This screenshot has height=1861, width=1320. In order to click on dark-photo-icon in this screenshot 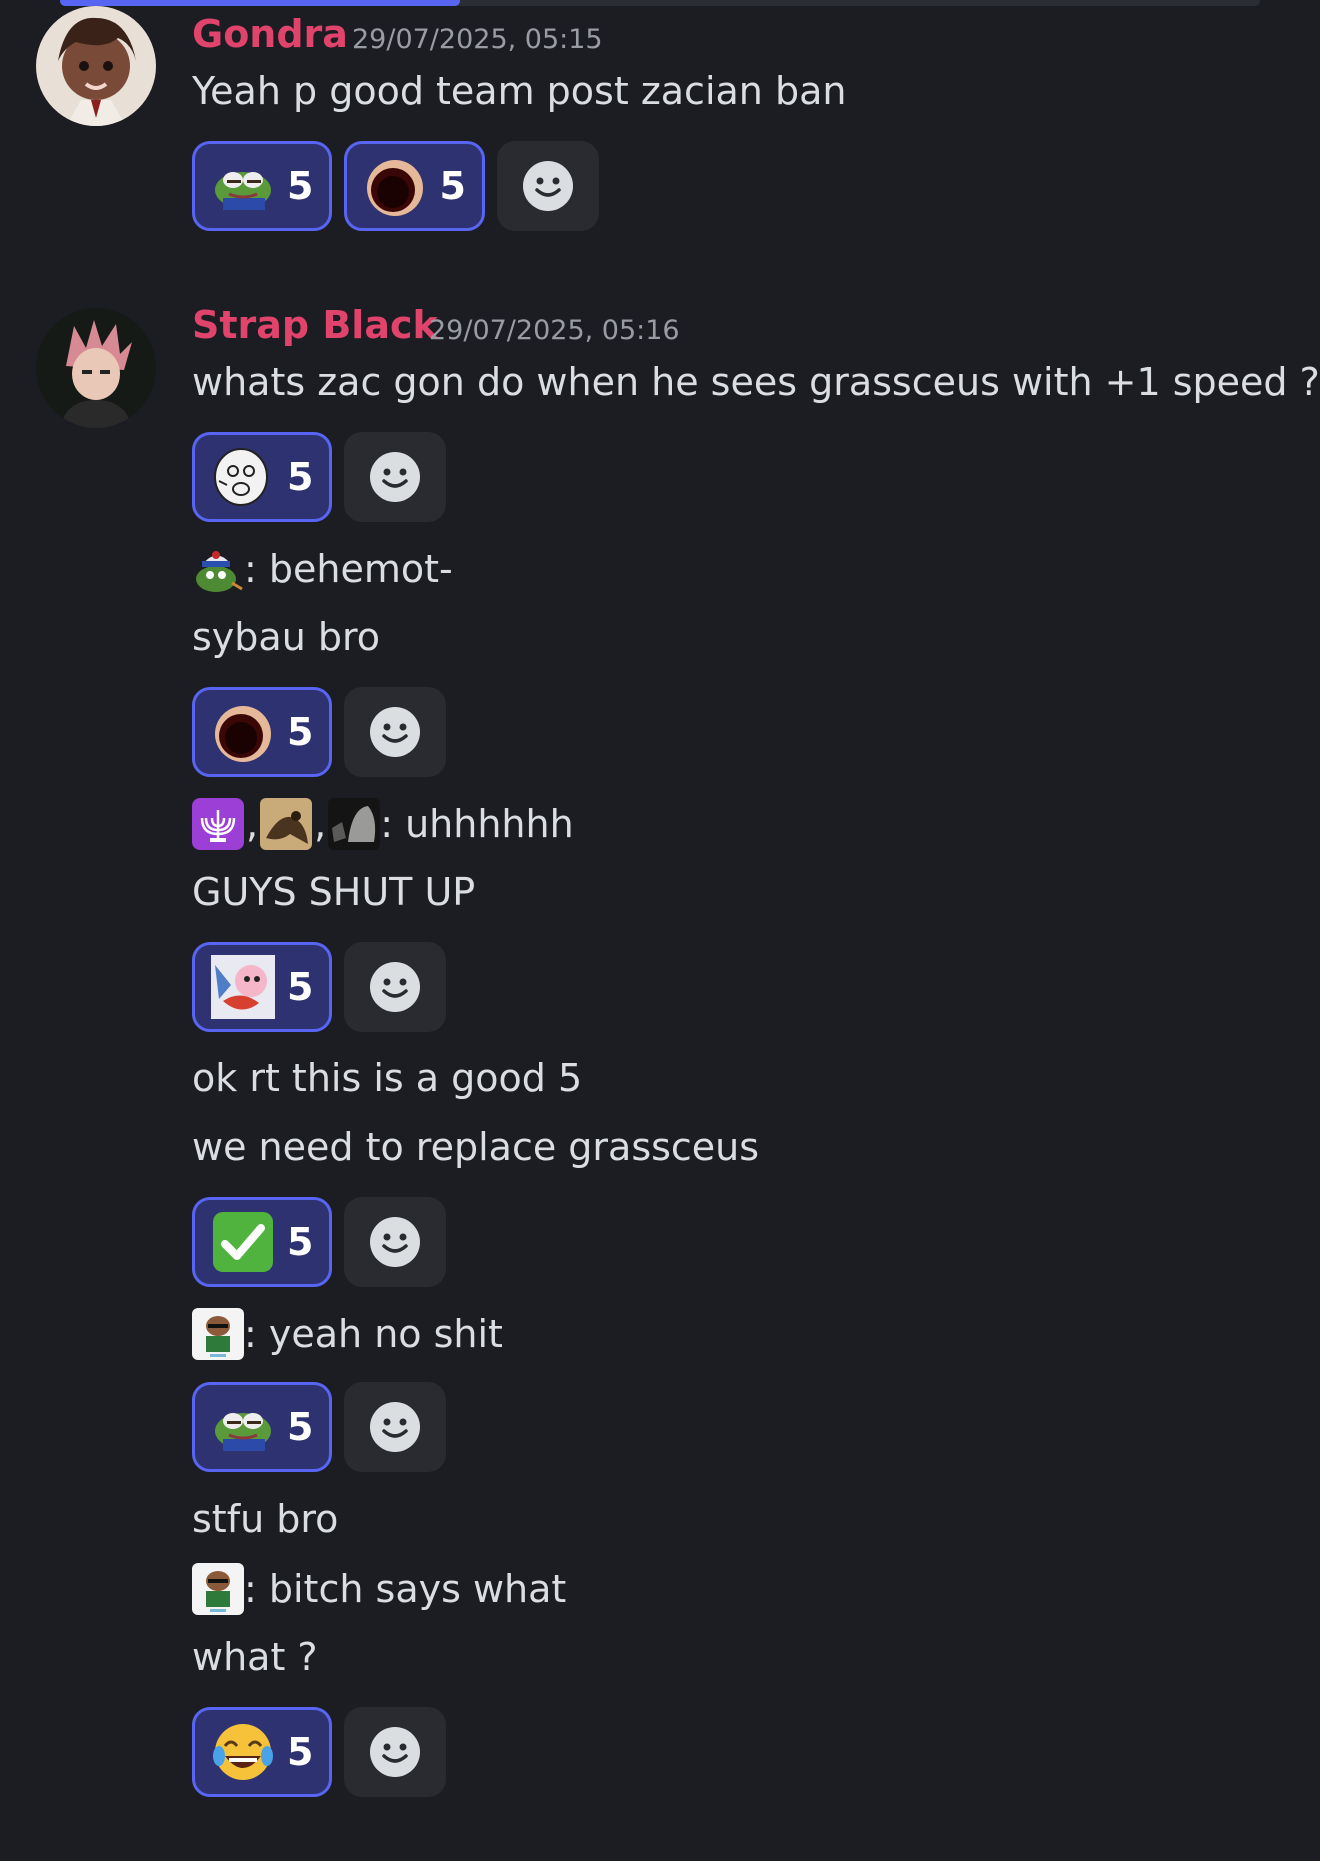, I will do `click(354, 824)`.